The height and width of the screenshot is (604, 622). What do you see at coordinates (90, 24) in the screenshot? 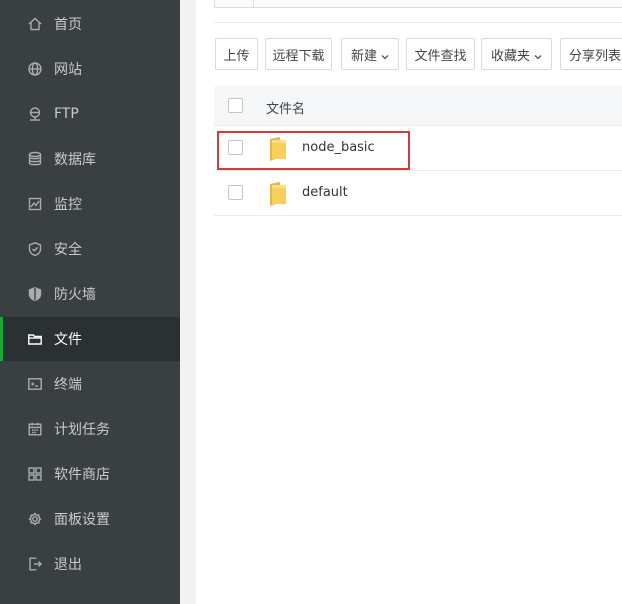
I see `sidebar-item-home: 首页` at bounding box center [90, 24].